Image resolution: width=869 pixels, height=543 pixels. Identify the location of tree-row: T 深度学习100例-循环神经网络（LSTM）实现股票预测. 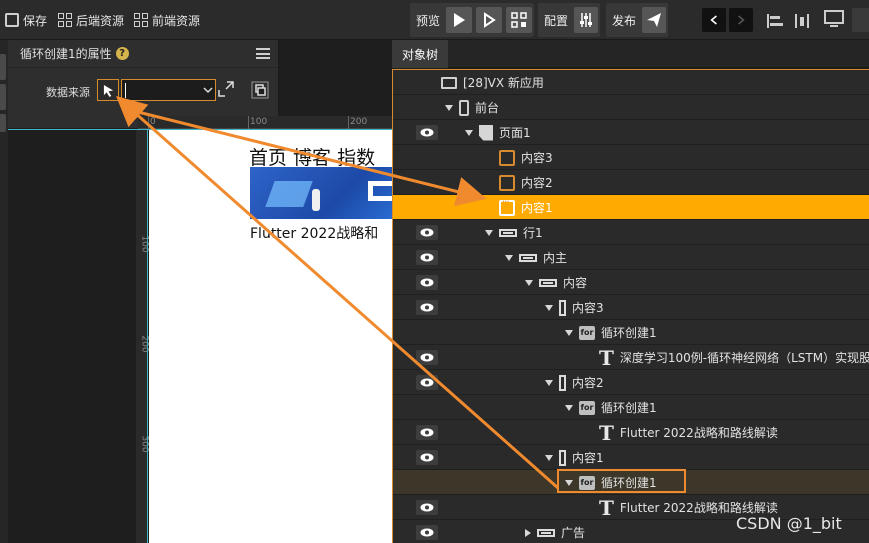
(631, 357).